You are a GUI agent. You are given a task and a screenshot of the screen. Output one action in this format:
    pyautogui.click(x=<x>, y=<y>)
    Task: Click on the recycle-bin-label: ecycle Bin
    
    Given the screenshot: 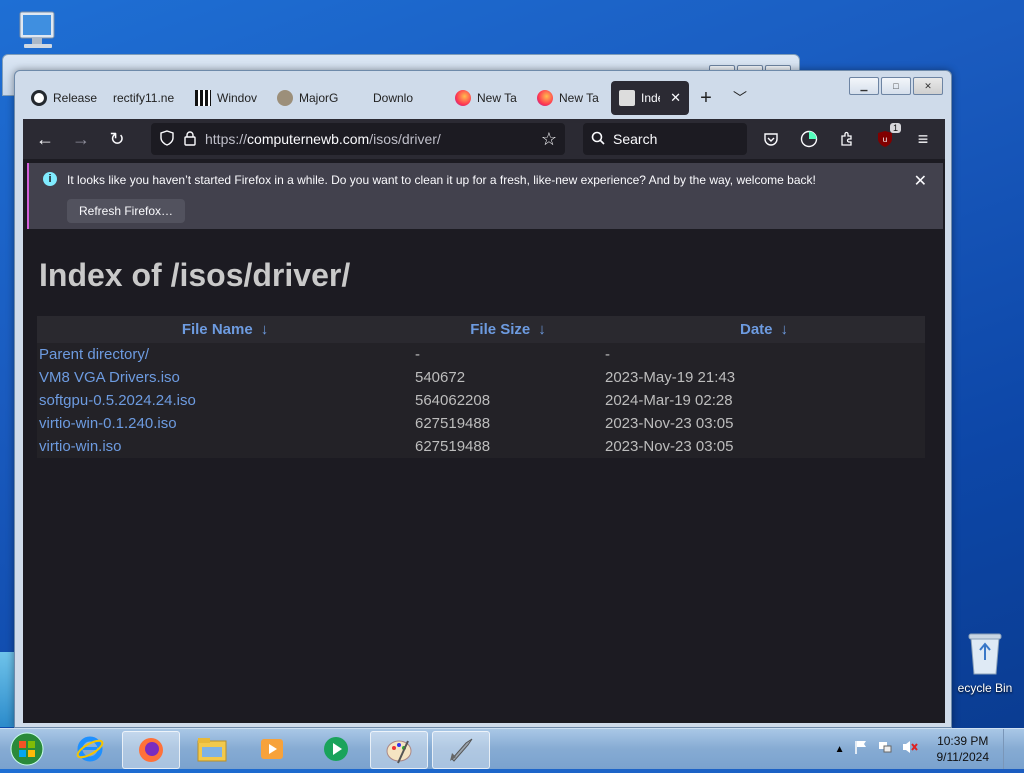 What is the action you would take?
    pyautogui.click(x=985, y=688)
    